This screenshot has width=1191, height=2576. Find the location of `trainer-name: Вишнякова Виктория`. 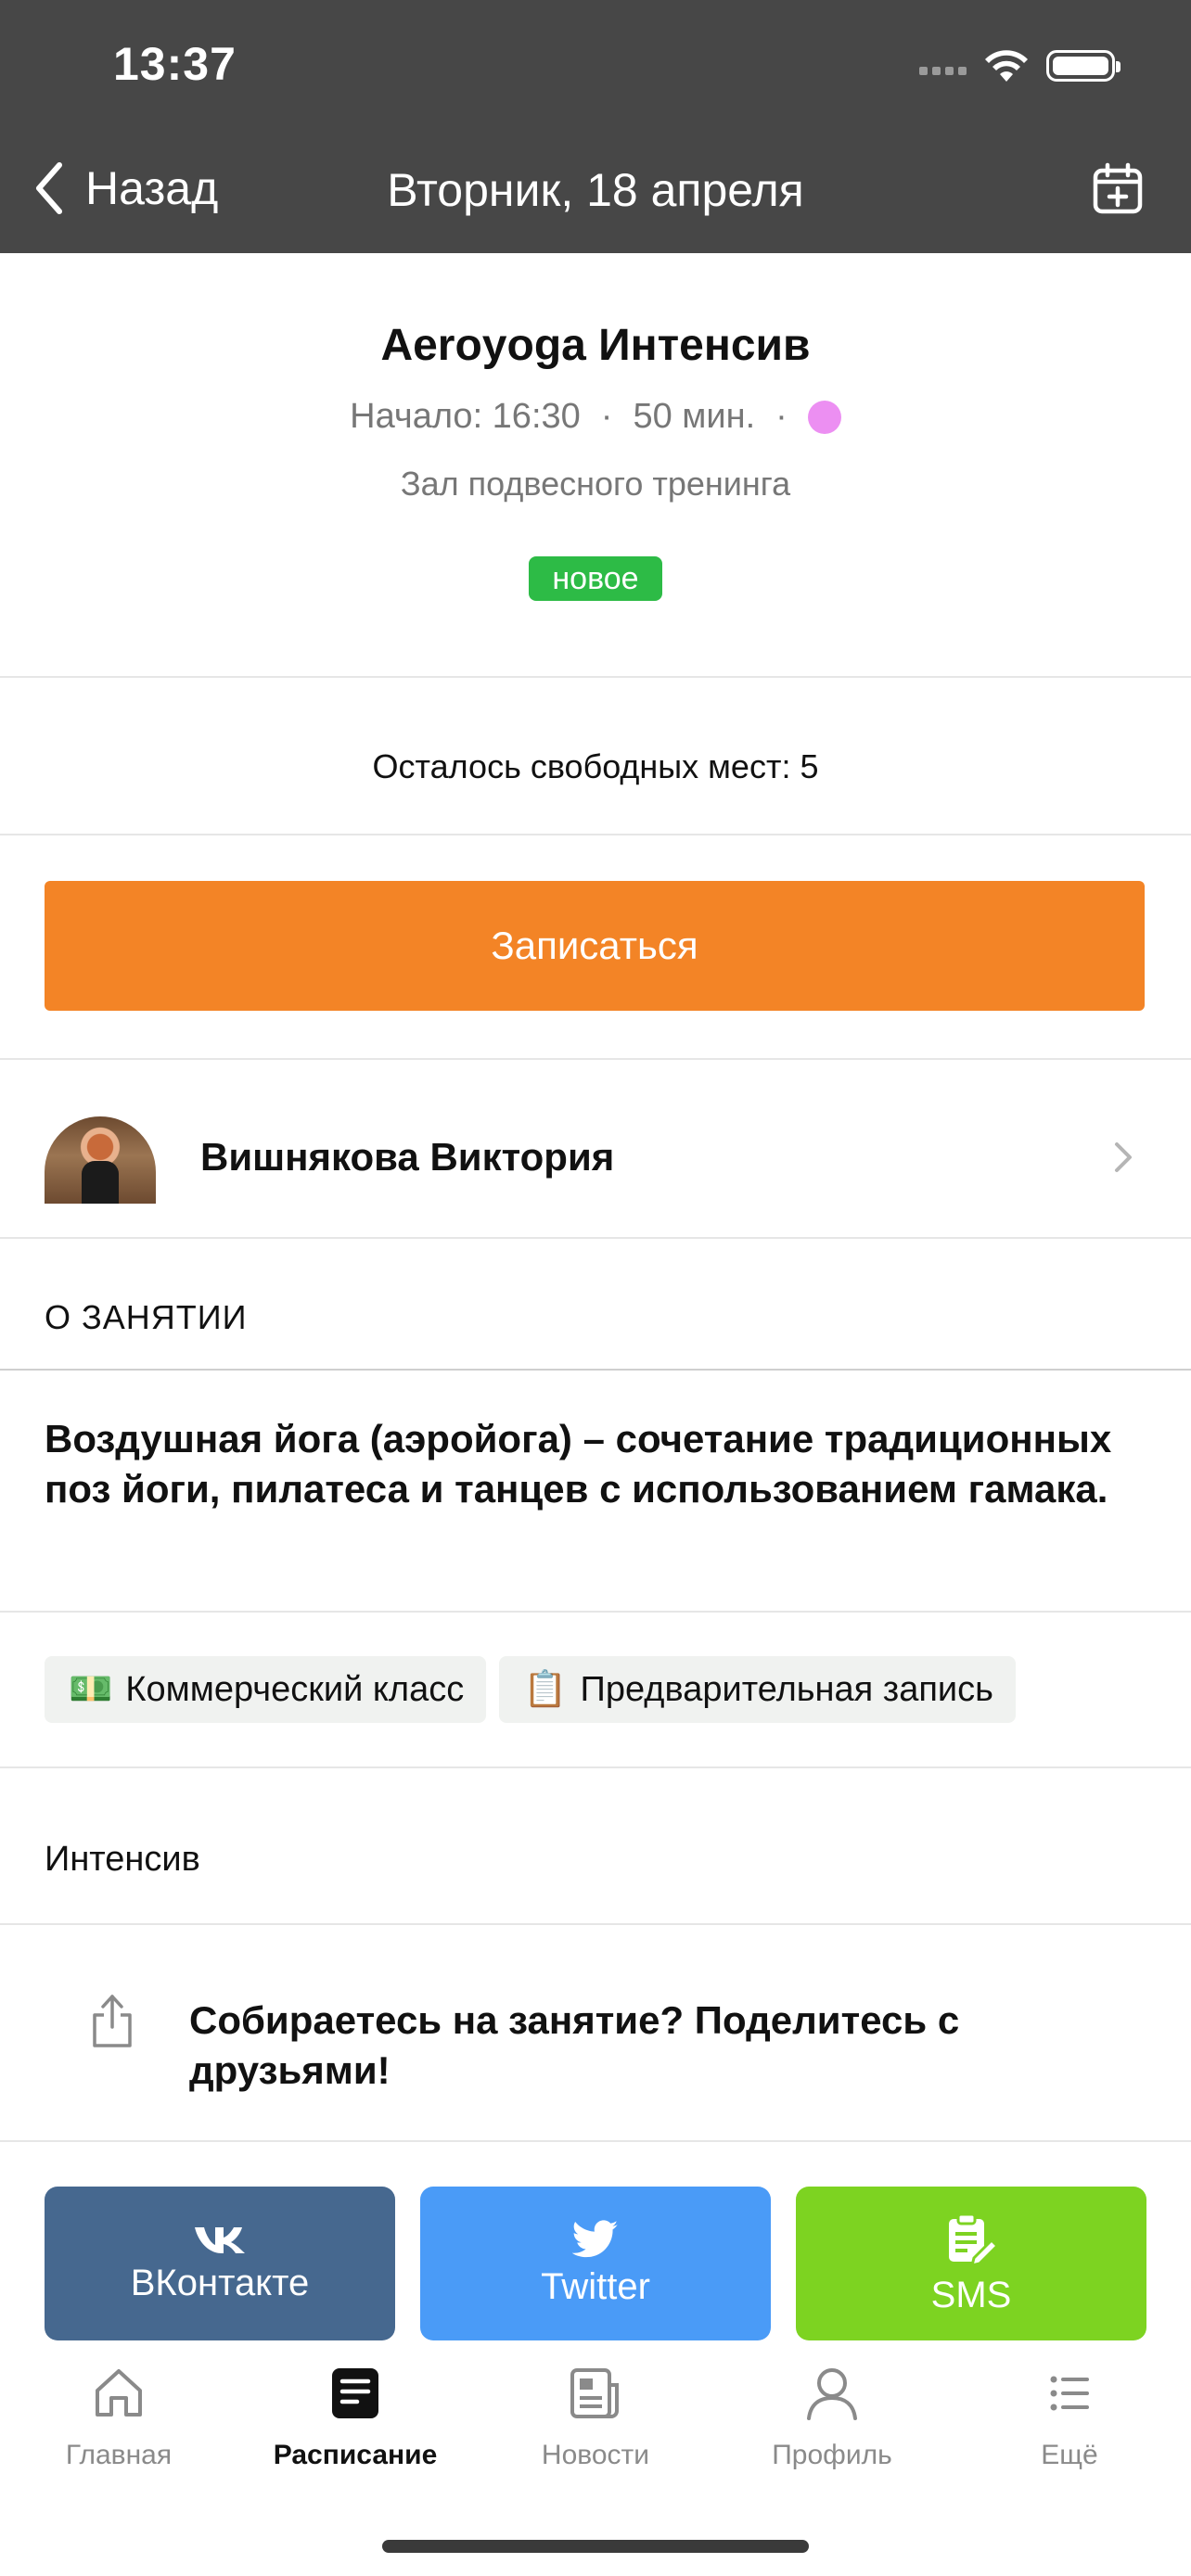

trainer-name: Вишнякова Виктория is located at coordinates (407, 1157).